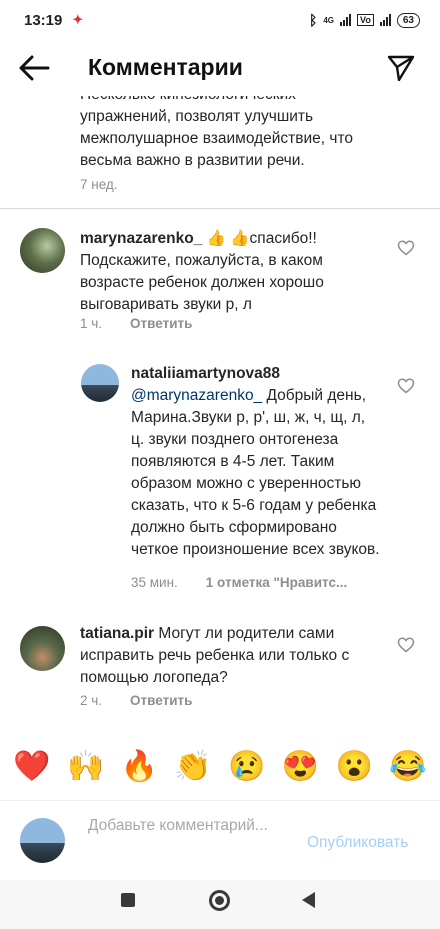 The width and height of the screenshot is (440, 929). I want to click on page-title: Комментарии, so click(165, 67).